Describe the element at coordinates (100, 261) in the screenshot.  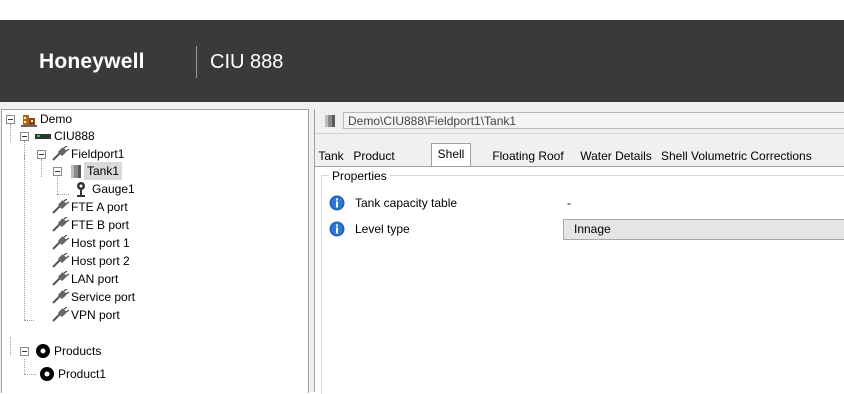
I see `tree-node-label: Host port 2` at that location.